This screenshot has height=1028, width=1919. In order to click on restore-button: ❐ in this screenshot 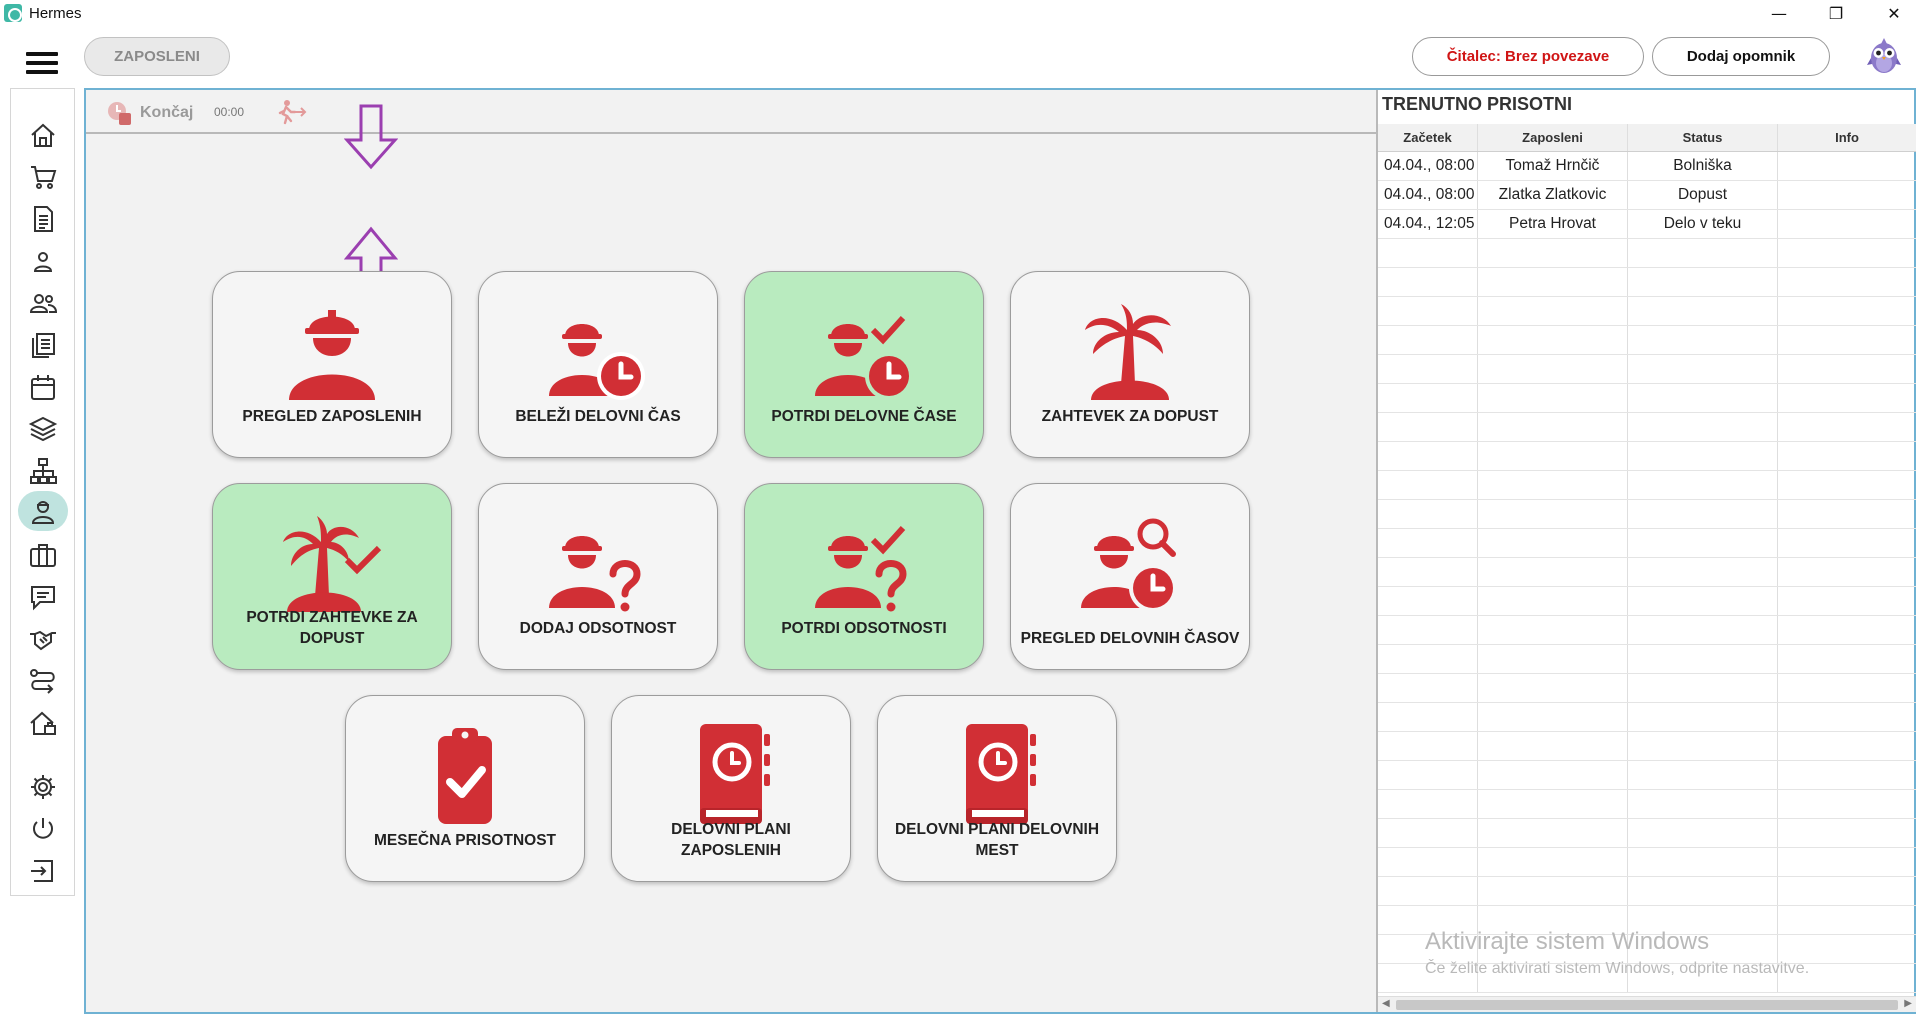, I will do `click(1836, 13)`.